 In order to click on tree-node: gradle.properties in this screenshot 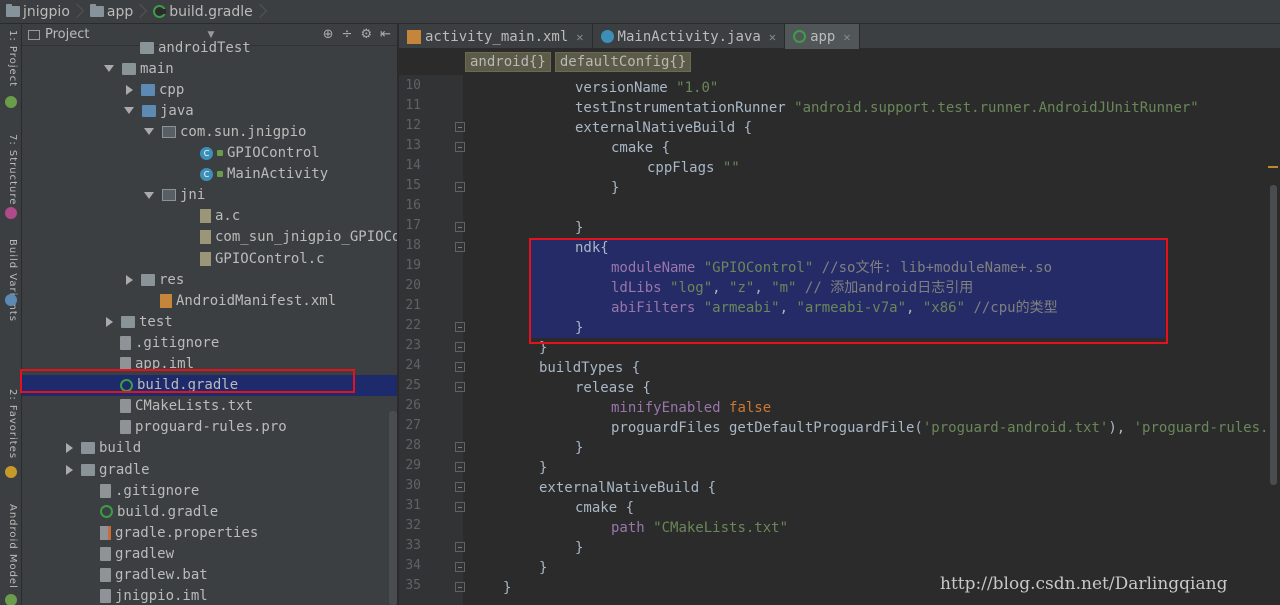, I will do `click(209, 532)`.